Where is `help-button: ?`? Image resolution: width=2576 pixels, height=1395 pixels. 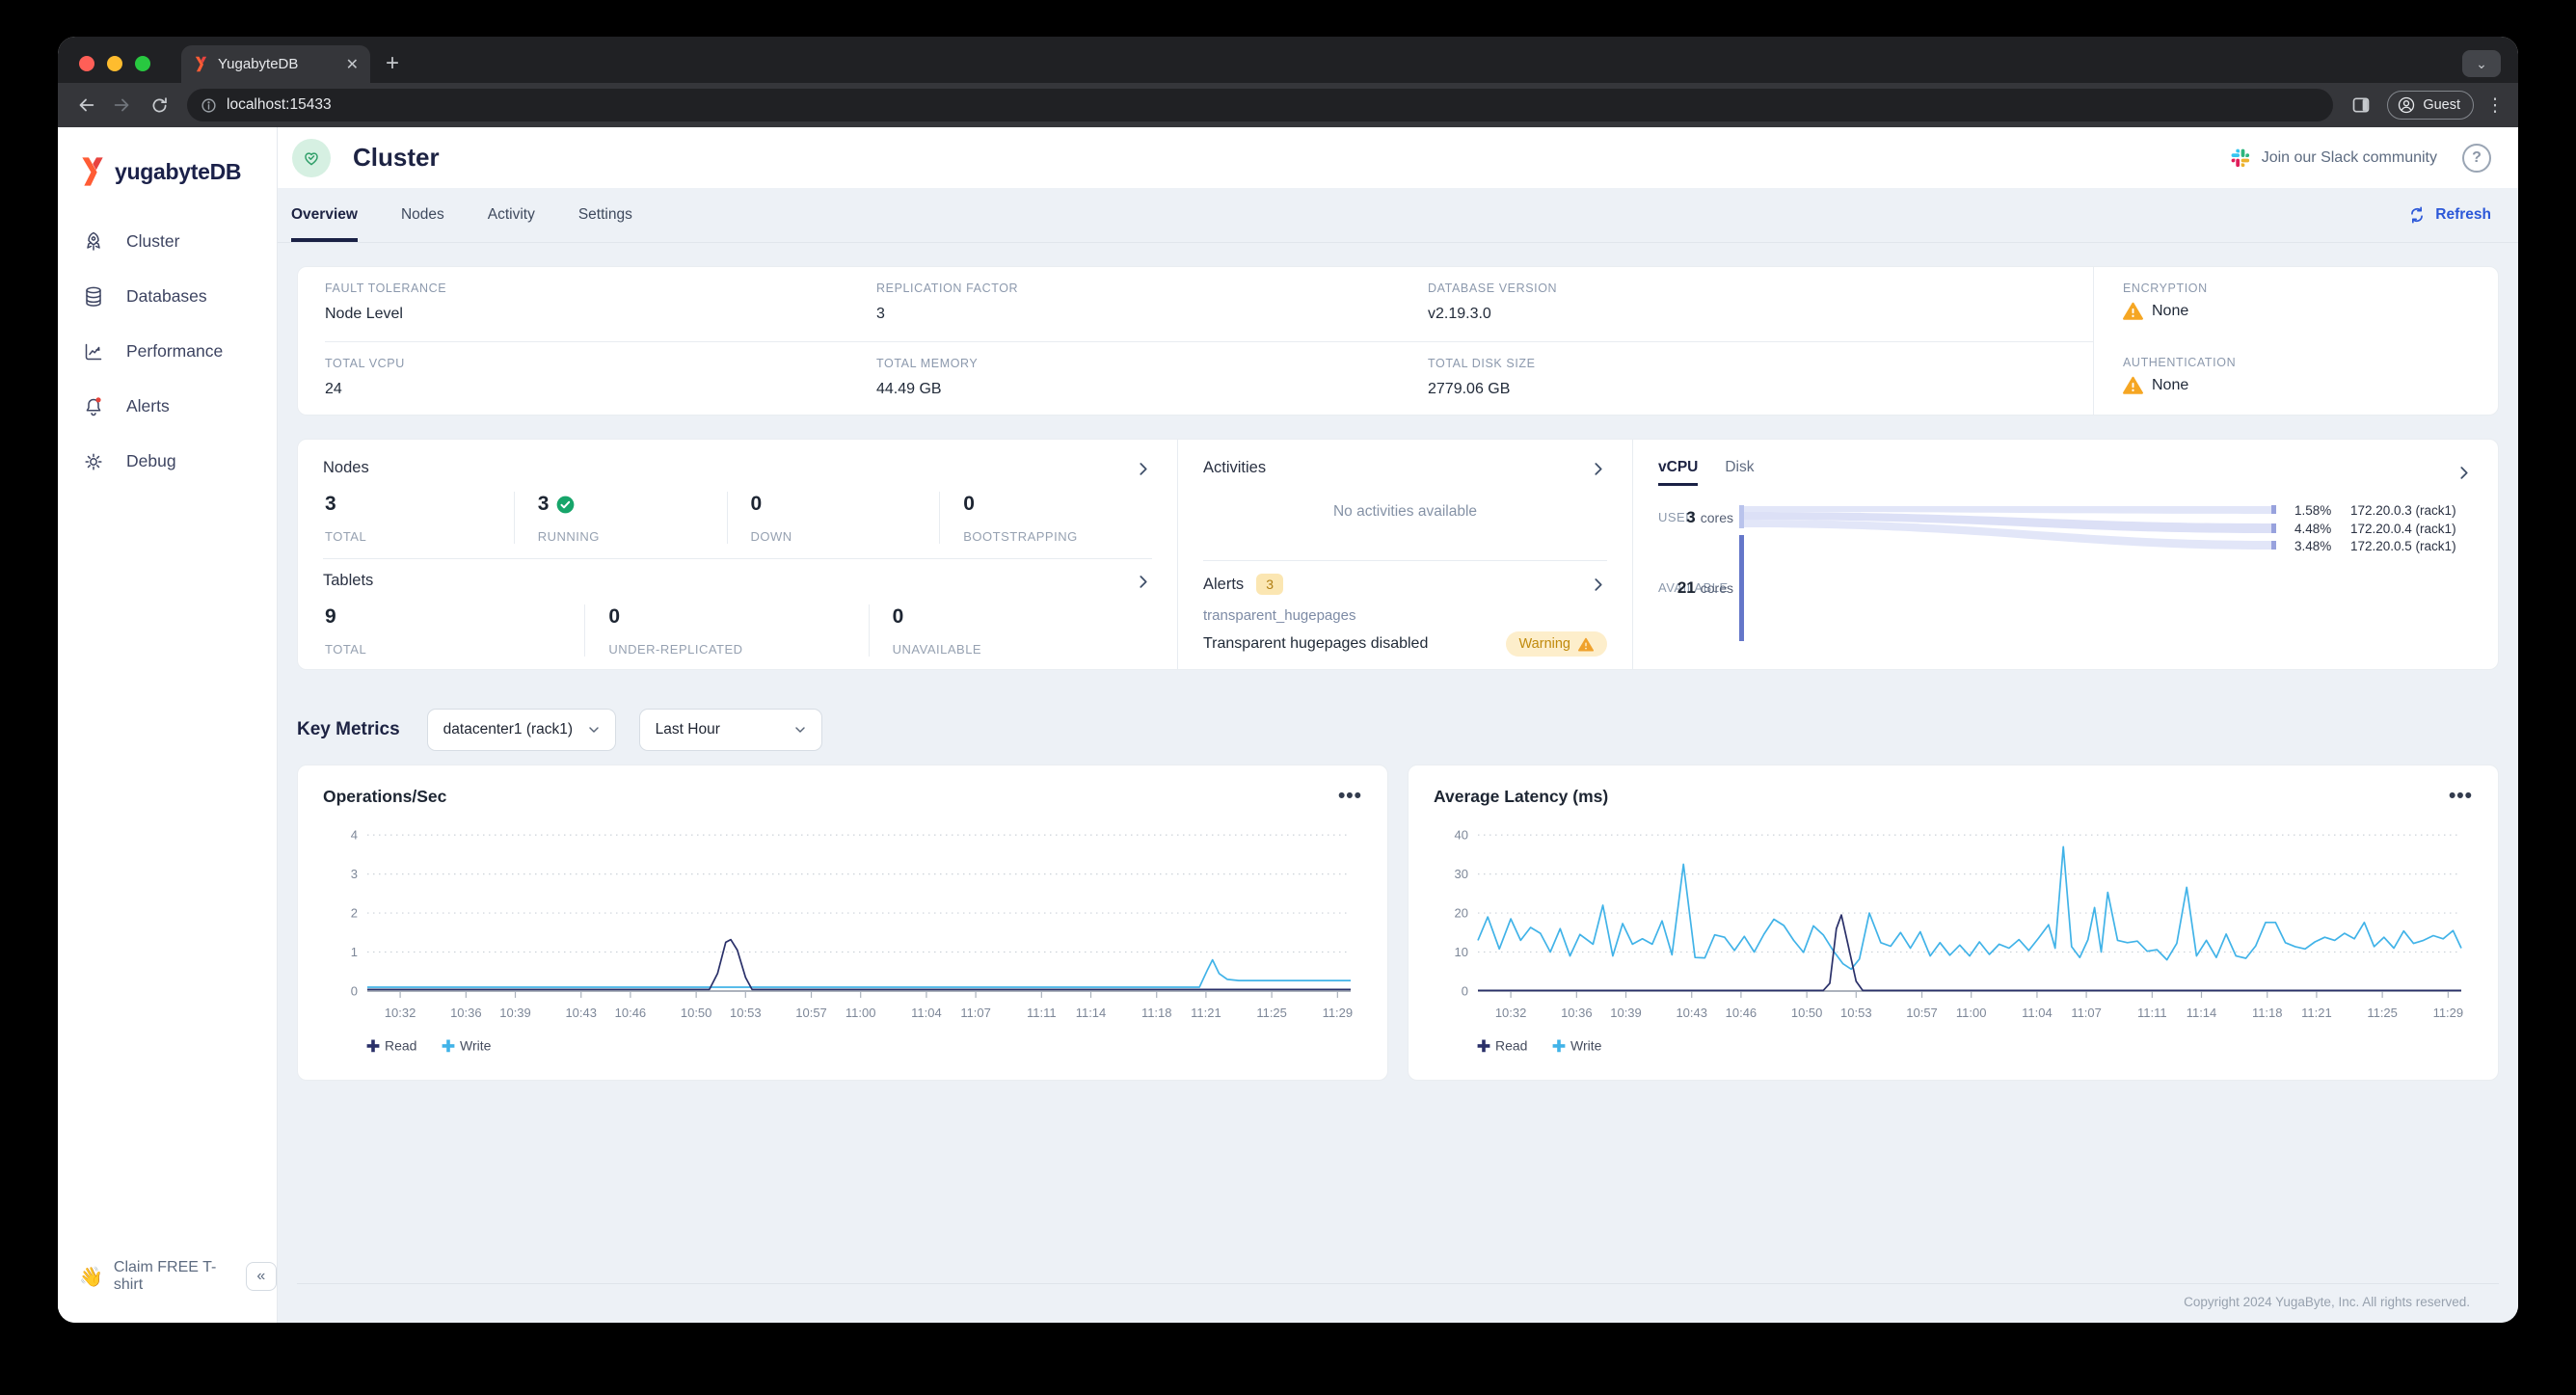
help-button: ? is located at coordinates (2477, 158).